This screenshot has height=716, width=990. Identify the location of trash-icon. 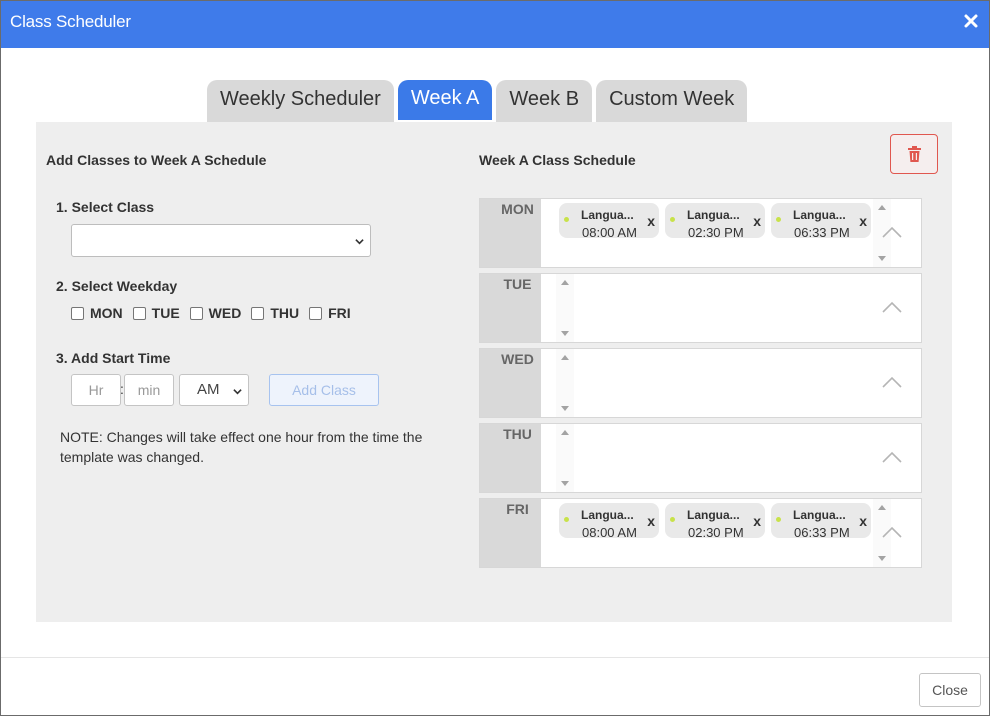
(914, 154).